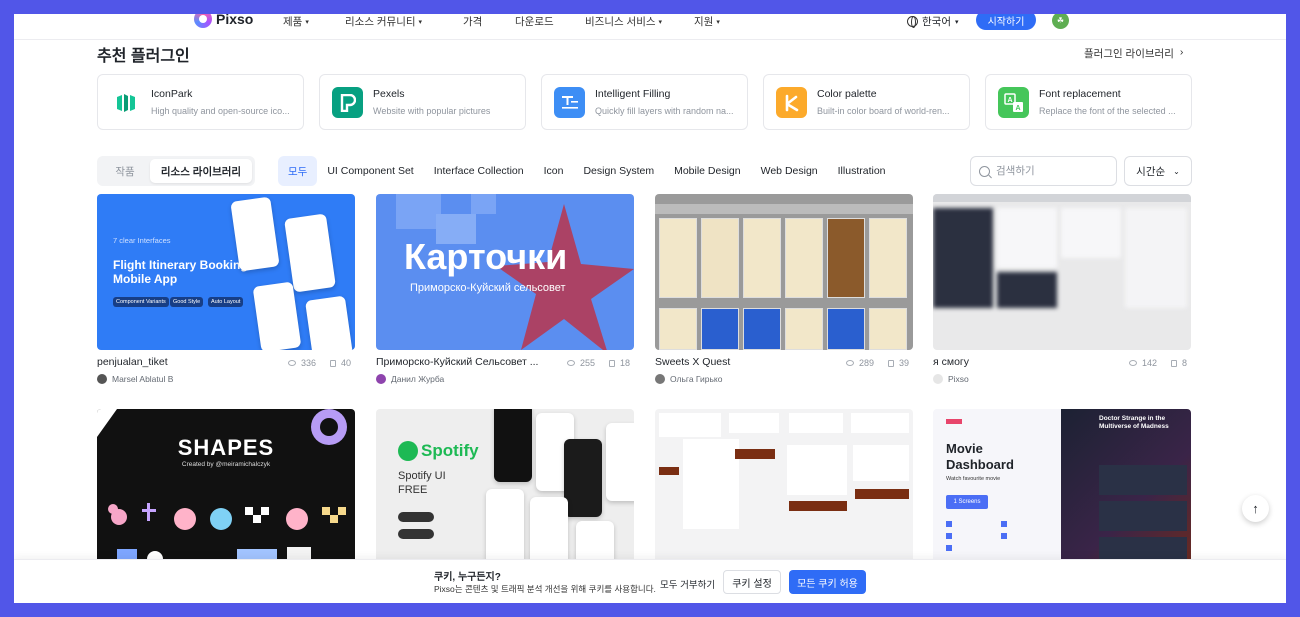 Image resolution: width=1300 pixels, height=617 pixels. I want to click on sort-dropdown: 시간순 ⌄, so click(1158, 171).